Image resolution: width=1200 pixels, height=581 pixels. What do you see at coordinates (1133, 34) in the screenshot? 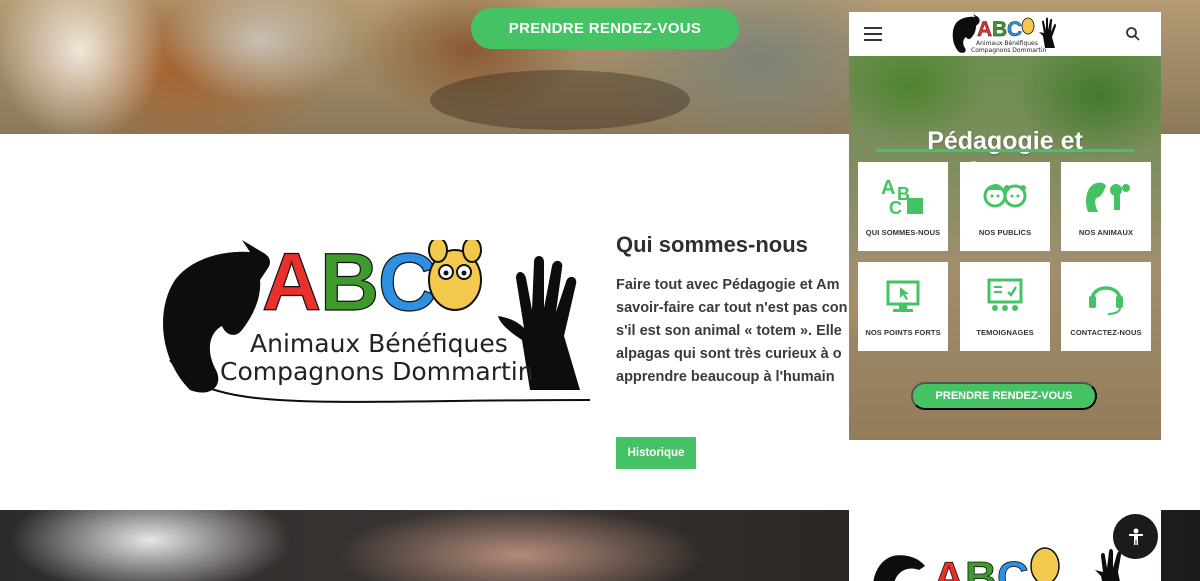
I see `search-icon` at bounding box center [1133, 34].